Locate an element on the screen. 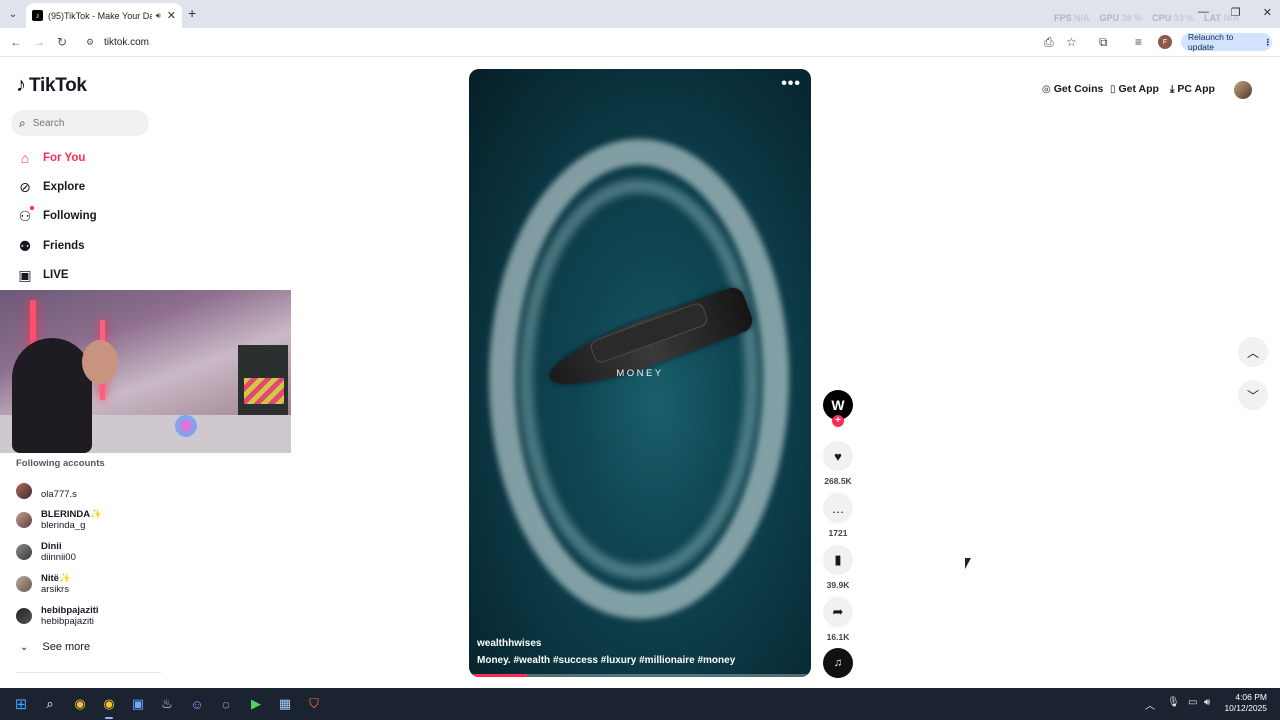 This screenshot has height=720, width=1280. new-tab-icon: + is located at coordinates (192, 13).